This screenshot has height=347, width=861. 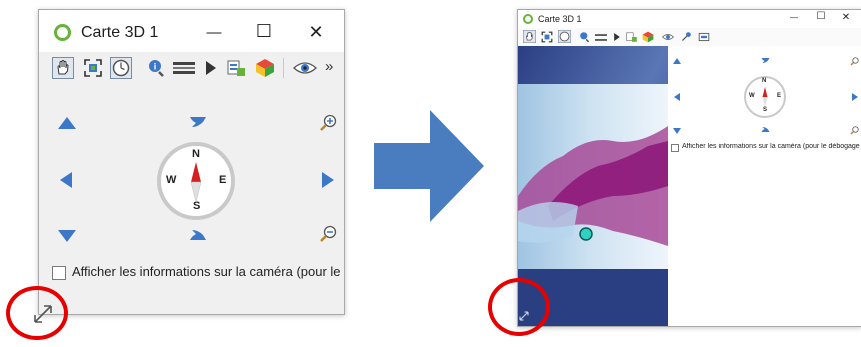 I want to click on transition-arrow-icon, so click(x=429, y=166).